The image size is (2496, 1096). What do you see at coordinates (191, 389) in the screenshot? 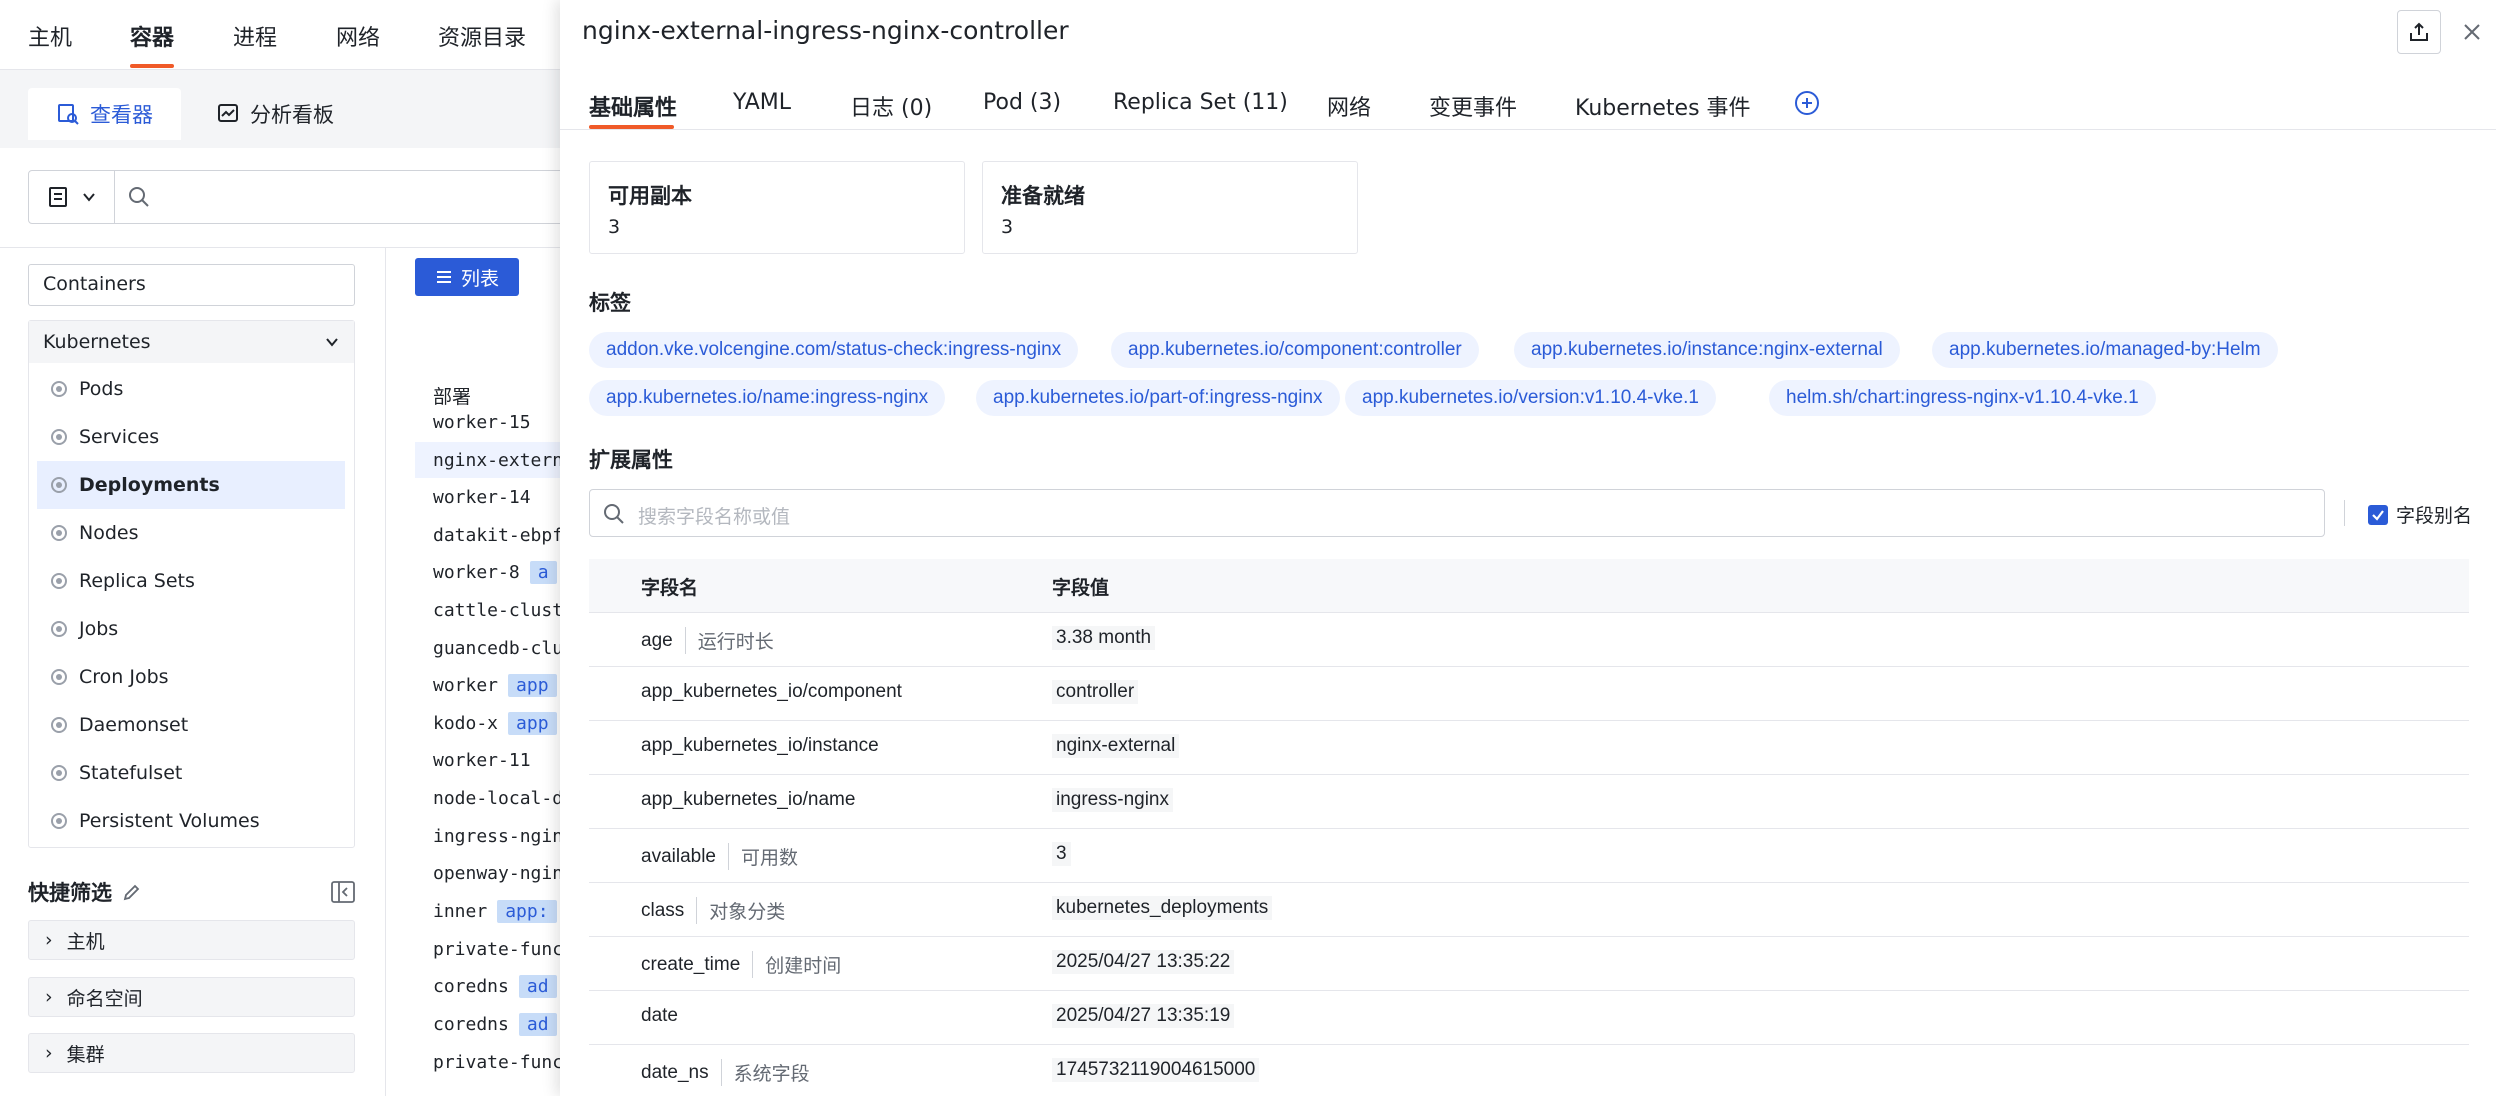
I see `sidebar-item-pods: Pods` at bounding box center [191, 389].